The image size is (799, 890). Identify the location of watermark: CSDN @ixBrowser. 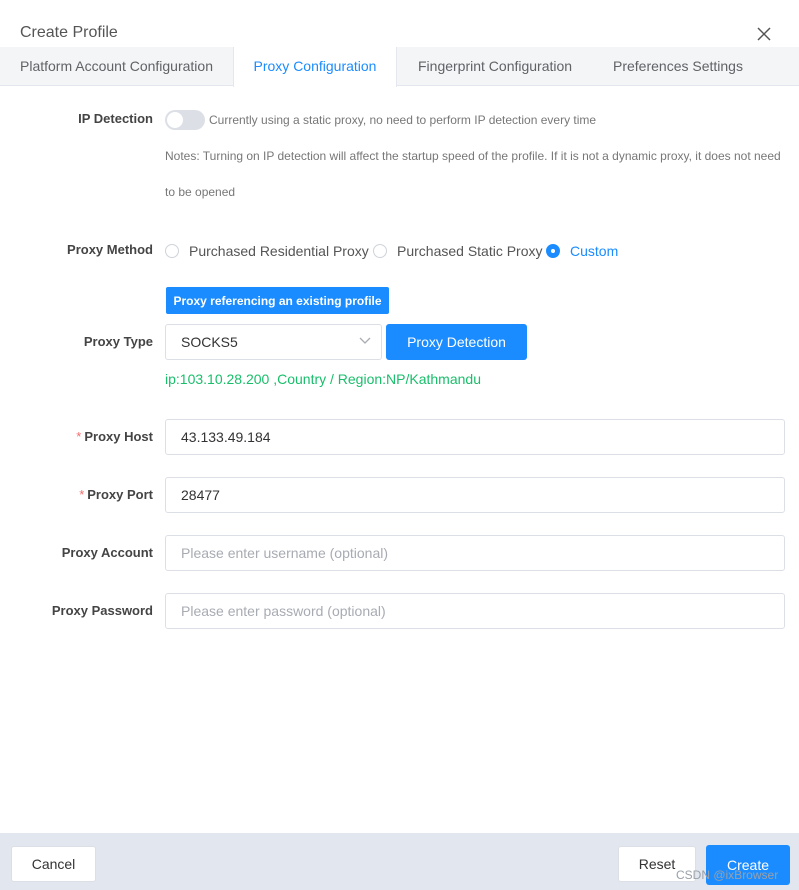
(727, 875).